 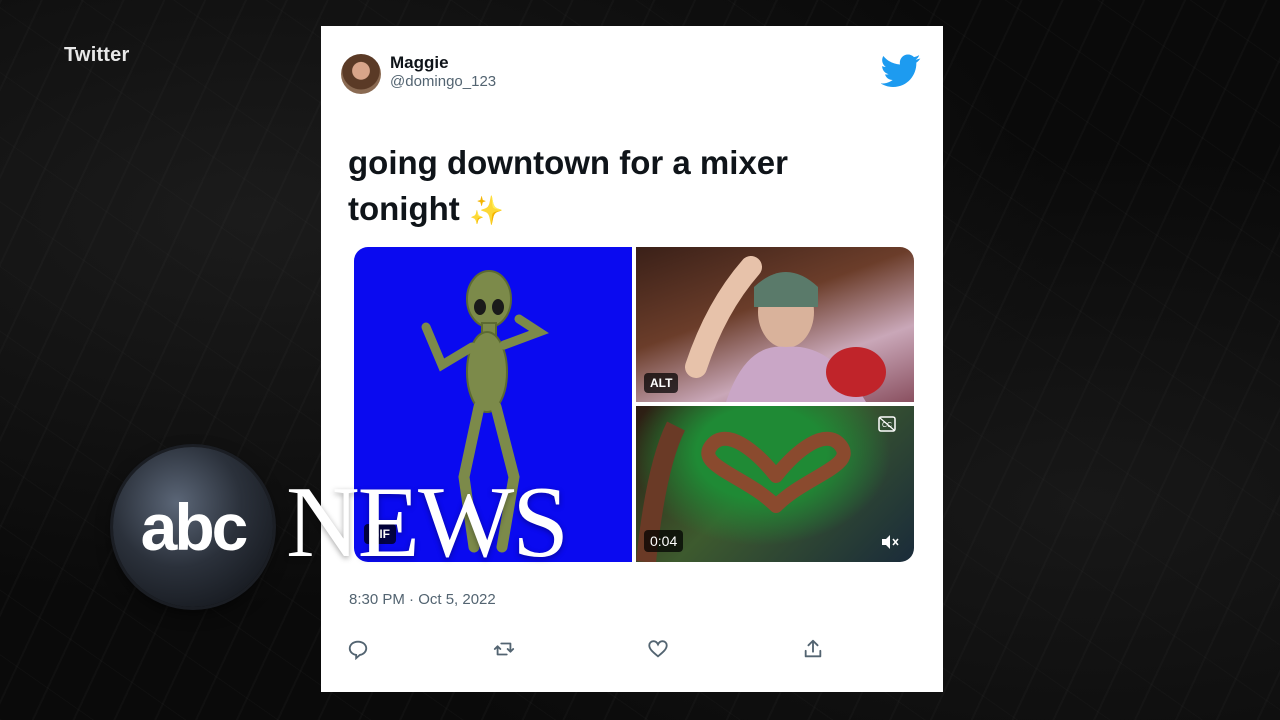 I want to click on like-icon, so click(x=658, y=649).